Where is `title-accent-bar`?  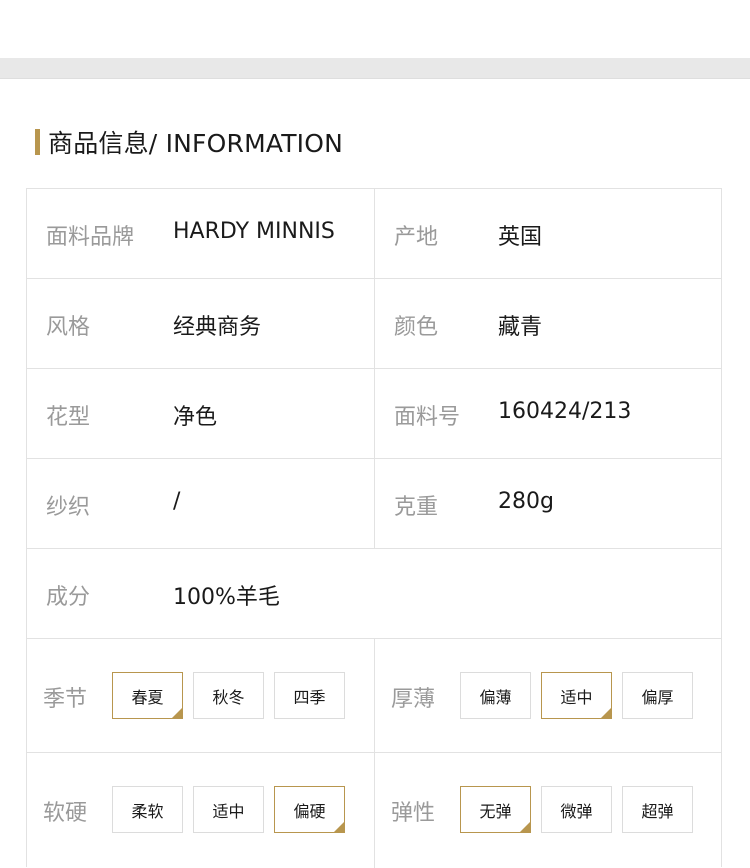 title-accent-bar is located at coordinates (37, 142).